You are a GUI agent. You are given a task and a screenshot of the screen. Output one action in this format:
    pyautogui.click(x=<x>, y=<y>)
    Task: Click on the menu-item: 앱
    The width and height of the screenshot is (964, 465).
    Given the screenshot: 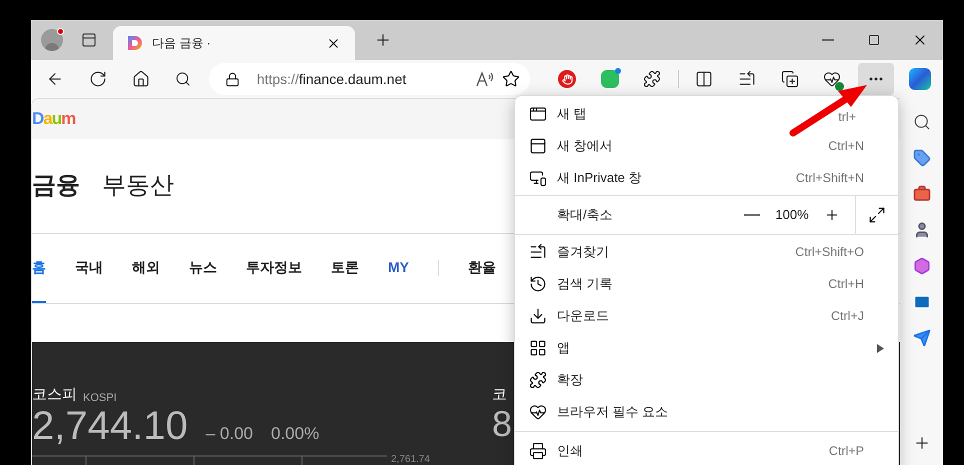 What is the action you would take?
    pyautogui.click(x=706, y=348)
    